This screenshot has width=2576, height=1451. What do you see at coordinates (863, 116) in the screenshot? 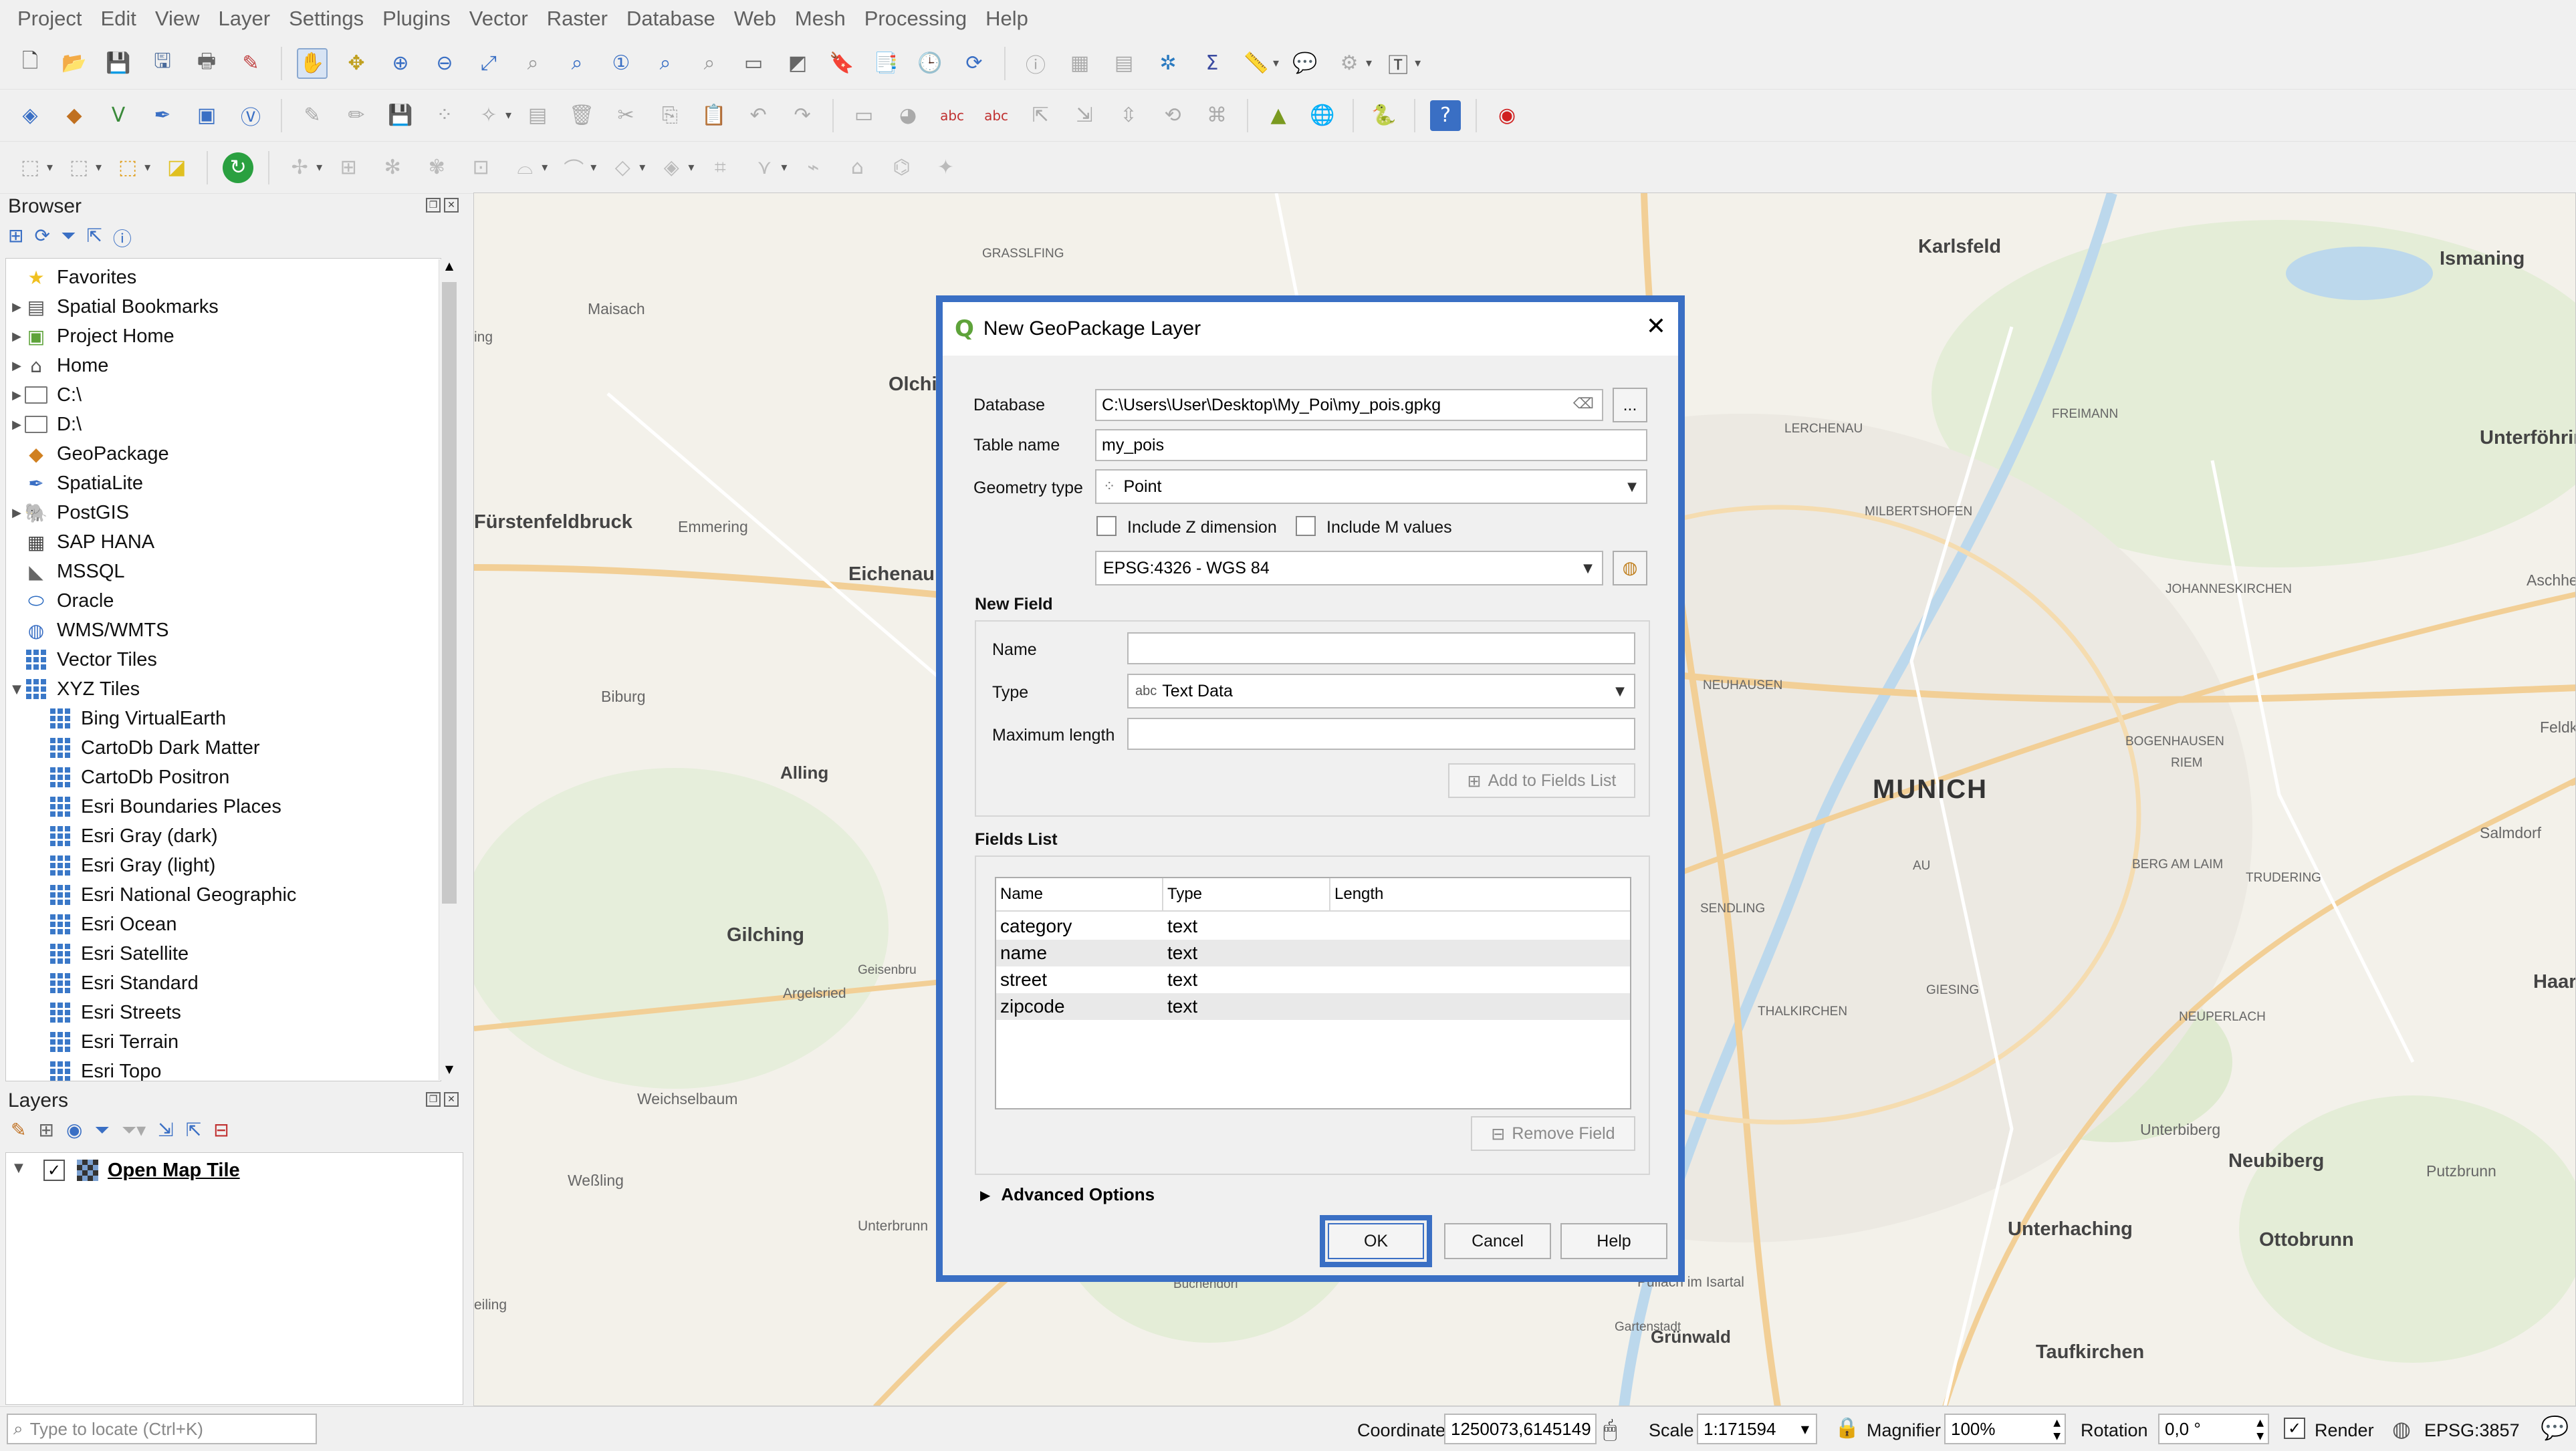
I see `label-tool-icon: ▭` at bounding box center [863, 116].